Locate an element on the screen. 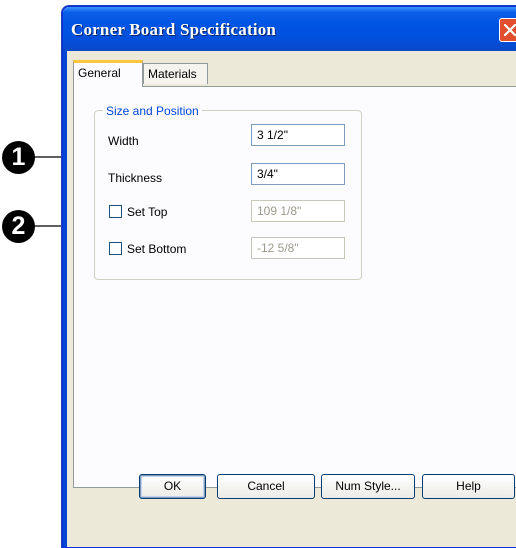 The image size is (516, 548). close-icon is located at coordinates (510, 30).